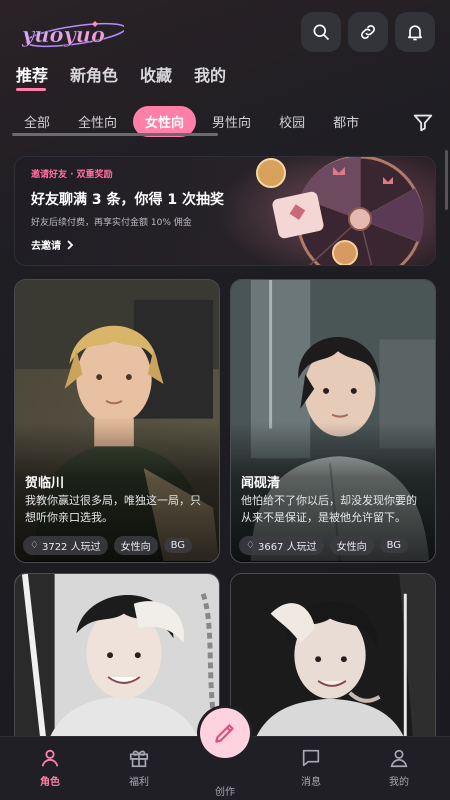 The image size is (450, 800). Describe the element at coordinates (287, 547) in the screenshot. I see `plays-count: 3667 人玩过` at that location.